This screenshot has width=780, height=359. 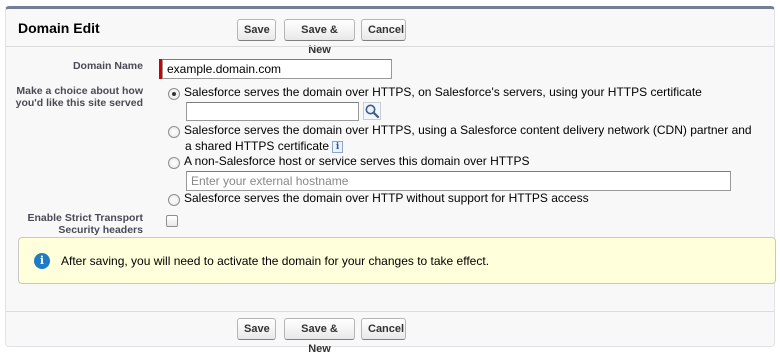 What do you see at coordinates (174, 132) in the screenshot?
I see `radio-salesforce-https-cdn` at bounding box center [174, 132].